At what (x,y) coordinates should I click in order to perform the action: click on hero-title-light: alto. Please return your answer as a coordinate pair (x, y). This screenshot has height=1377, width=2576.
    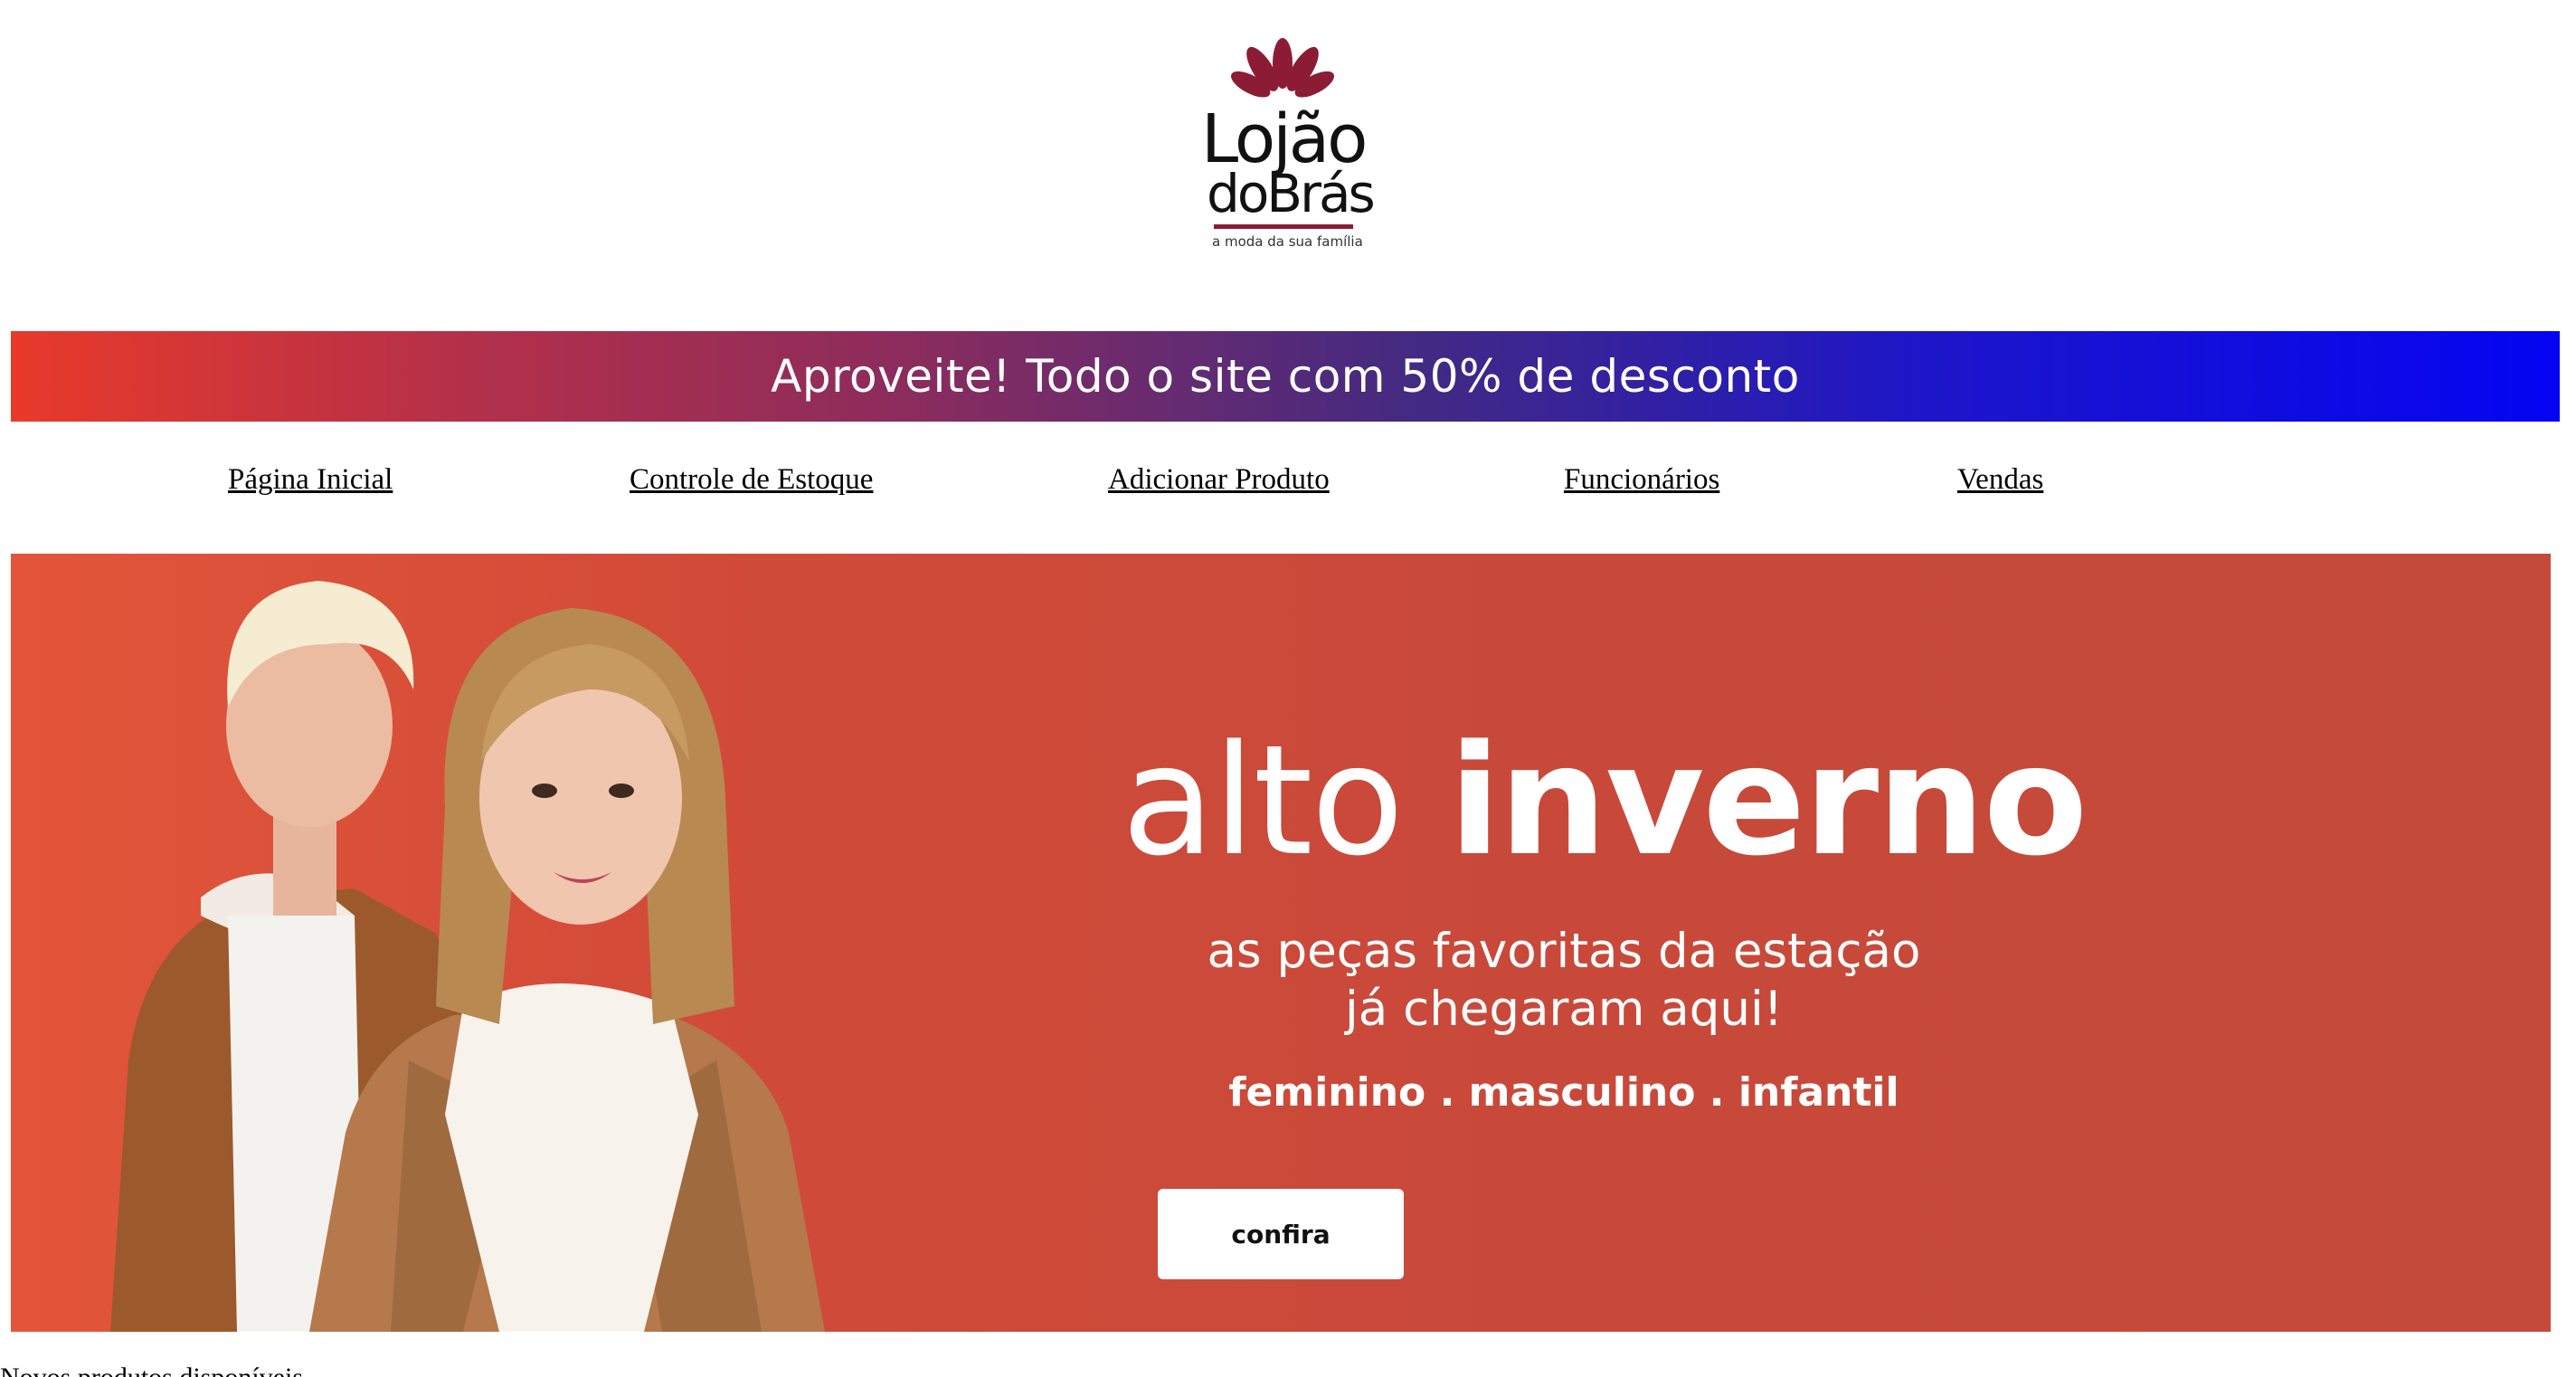
    Looking at the image, I should click on (1263, 800).